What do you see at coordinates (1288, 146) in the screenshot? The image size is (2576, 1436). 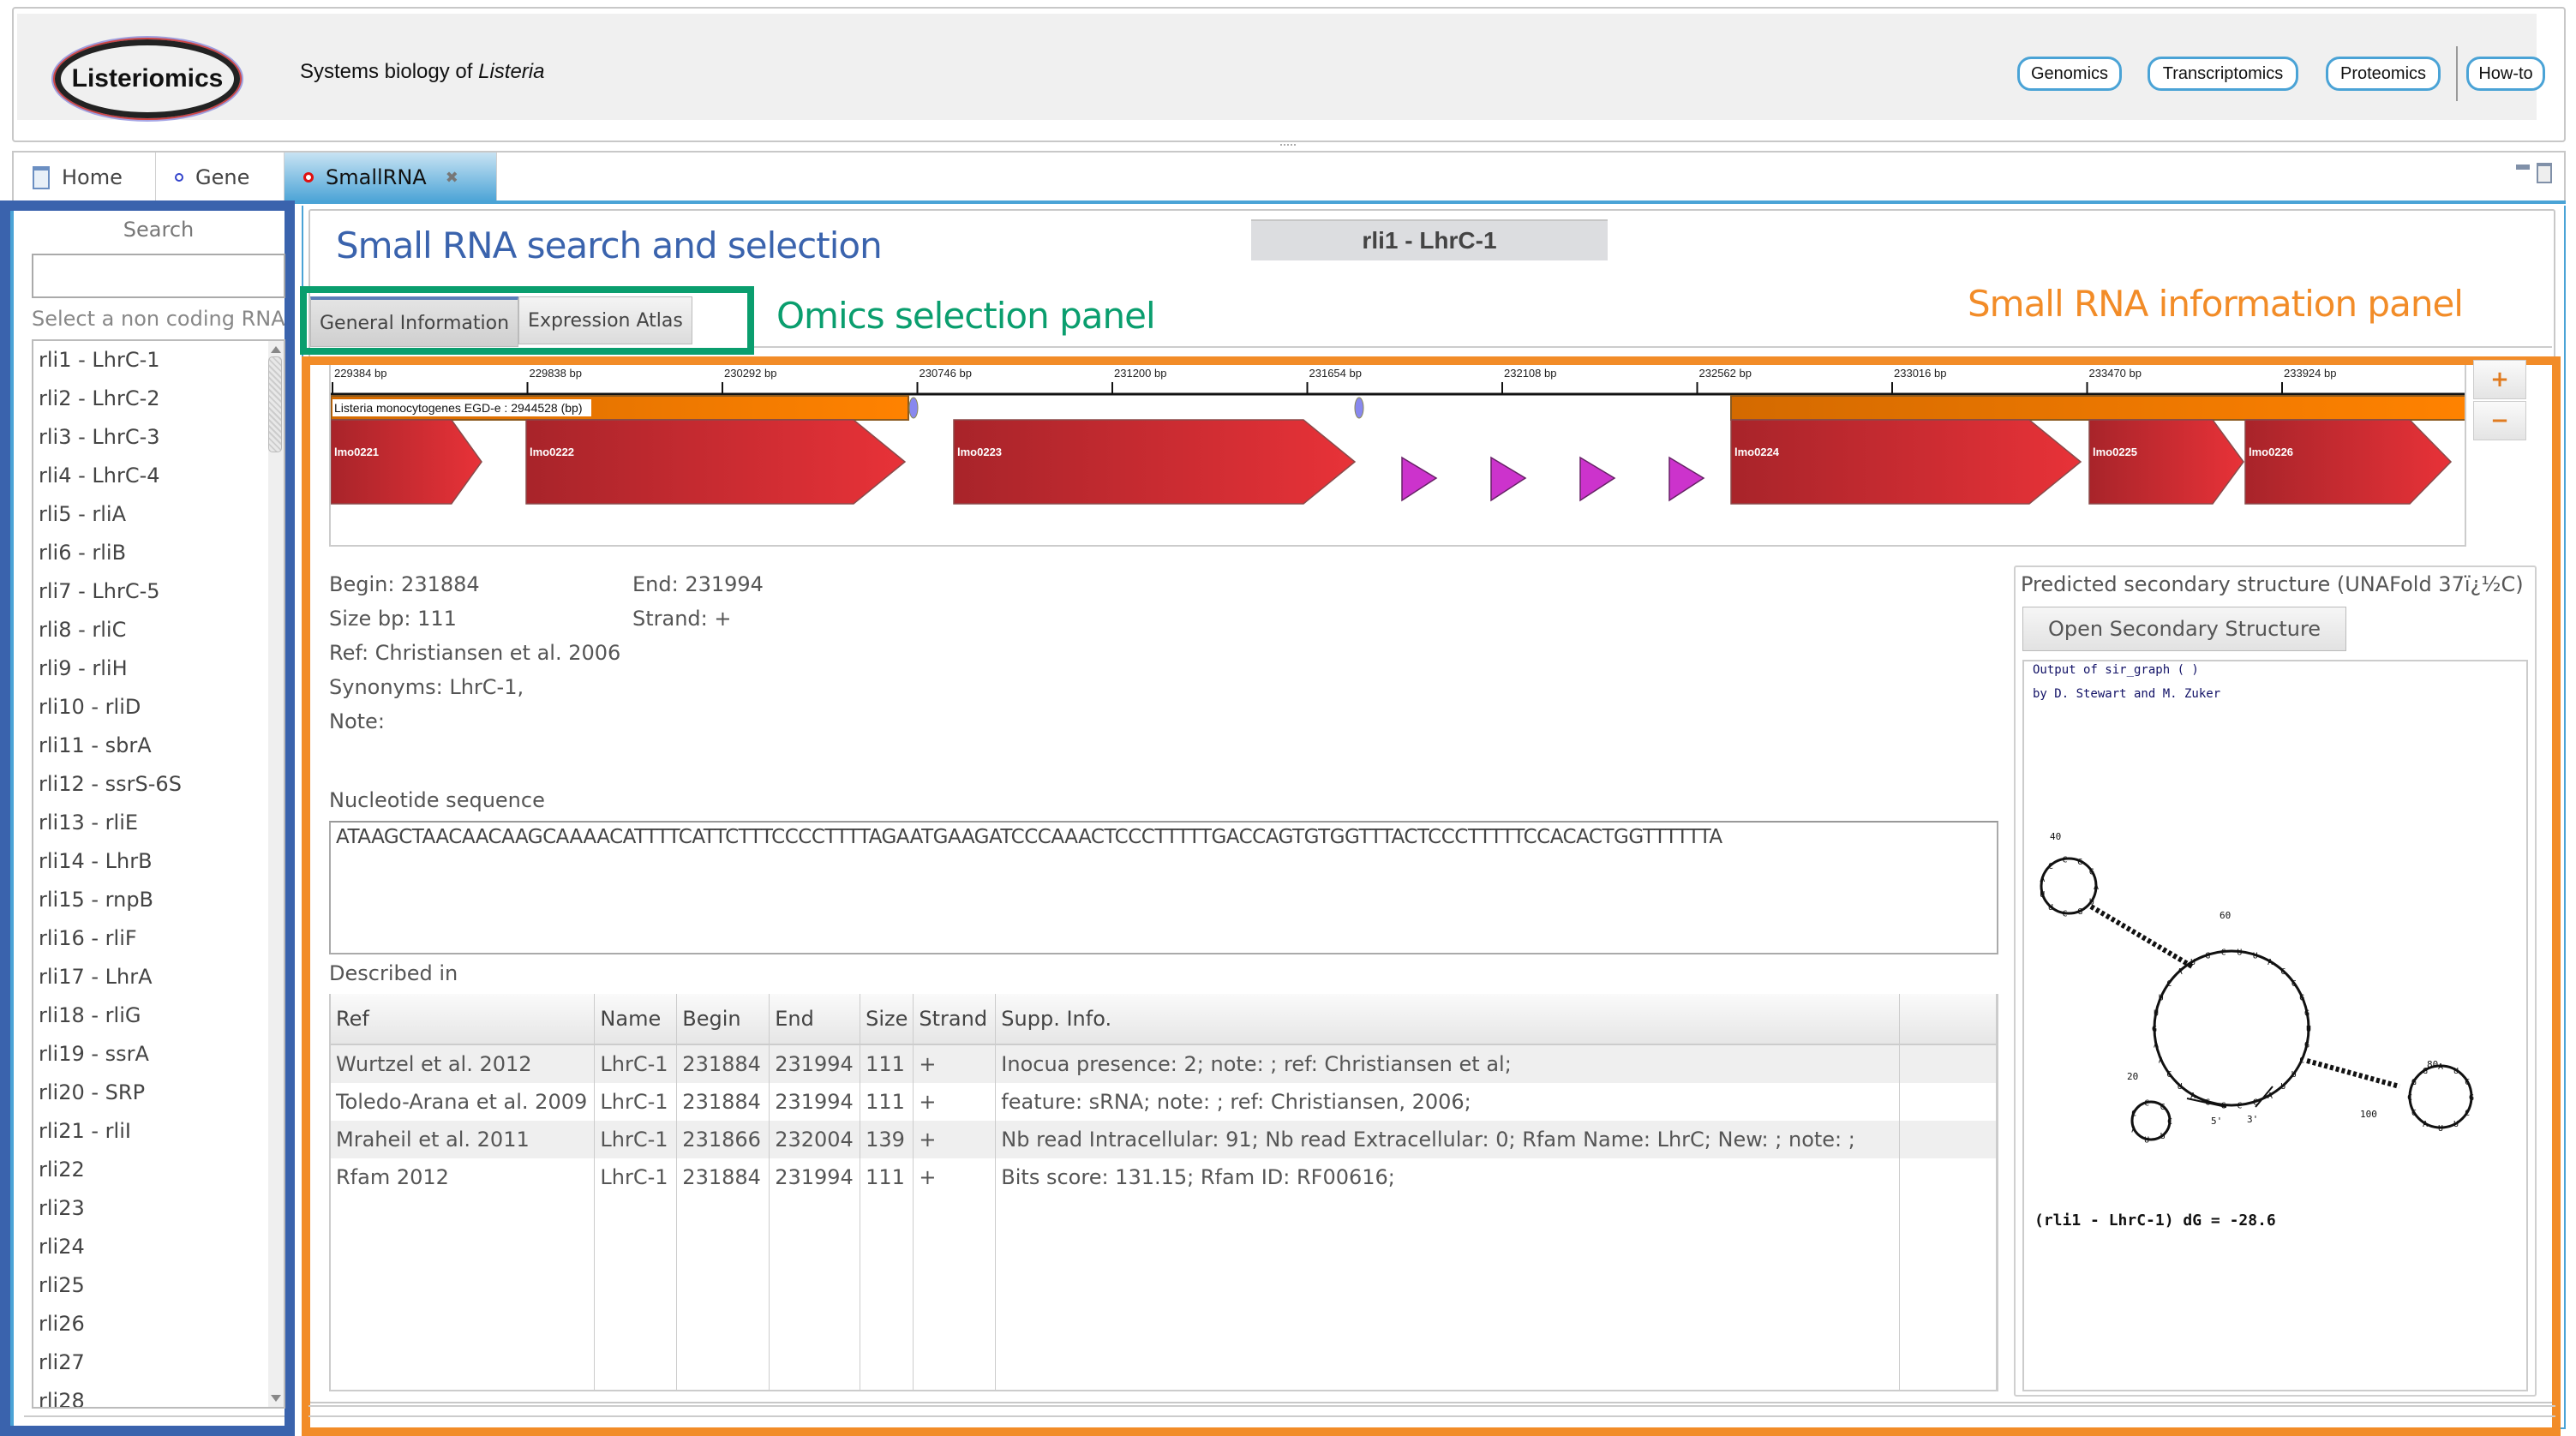 I see `header-splitter-handle` at bounding box center [1288, 146].